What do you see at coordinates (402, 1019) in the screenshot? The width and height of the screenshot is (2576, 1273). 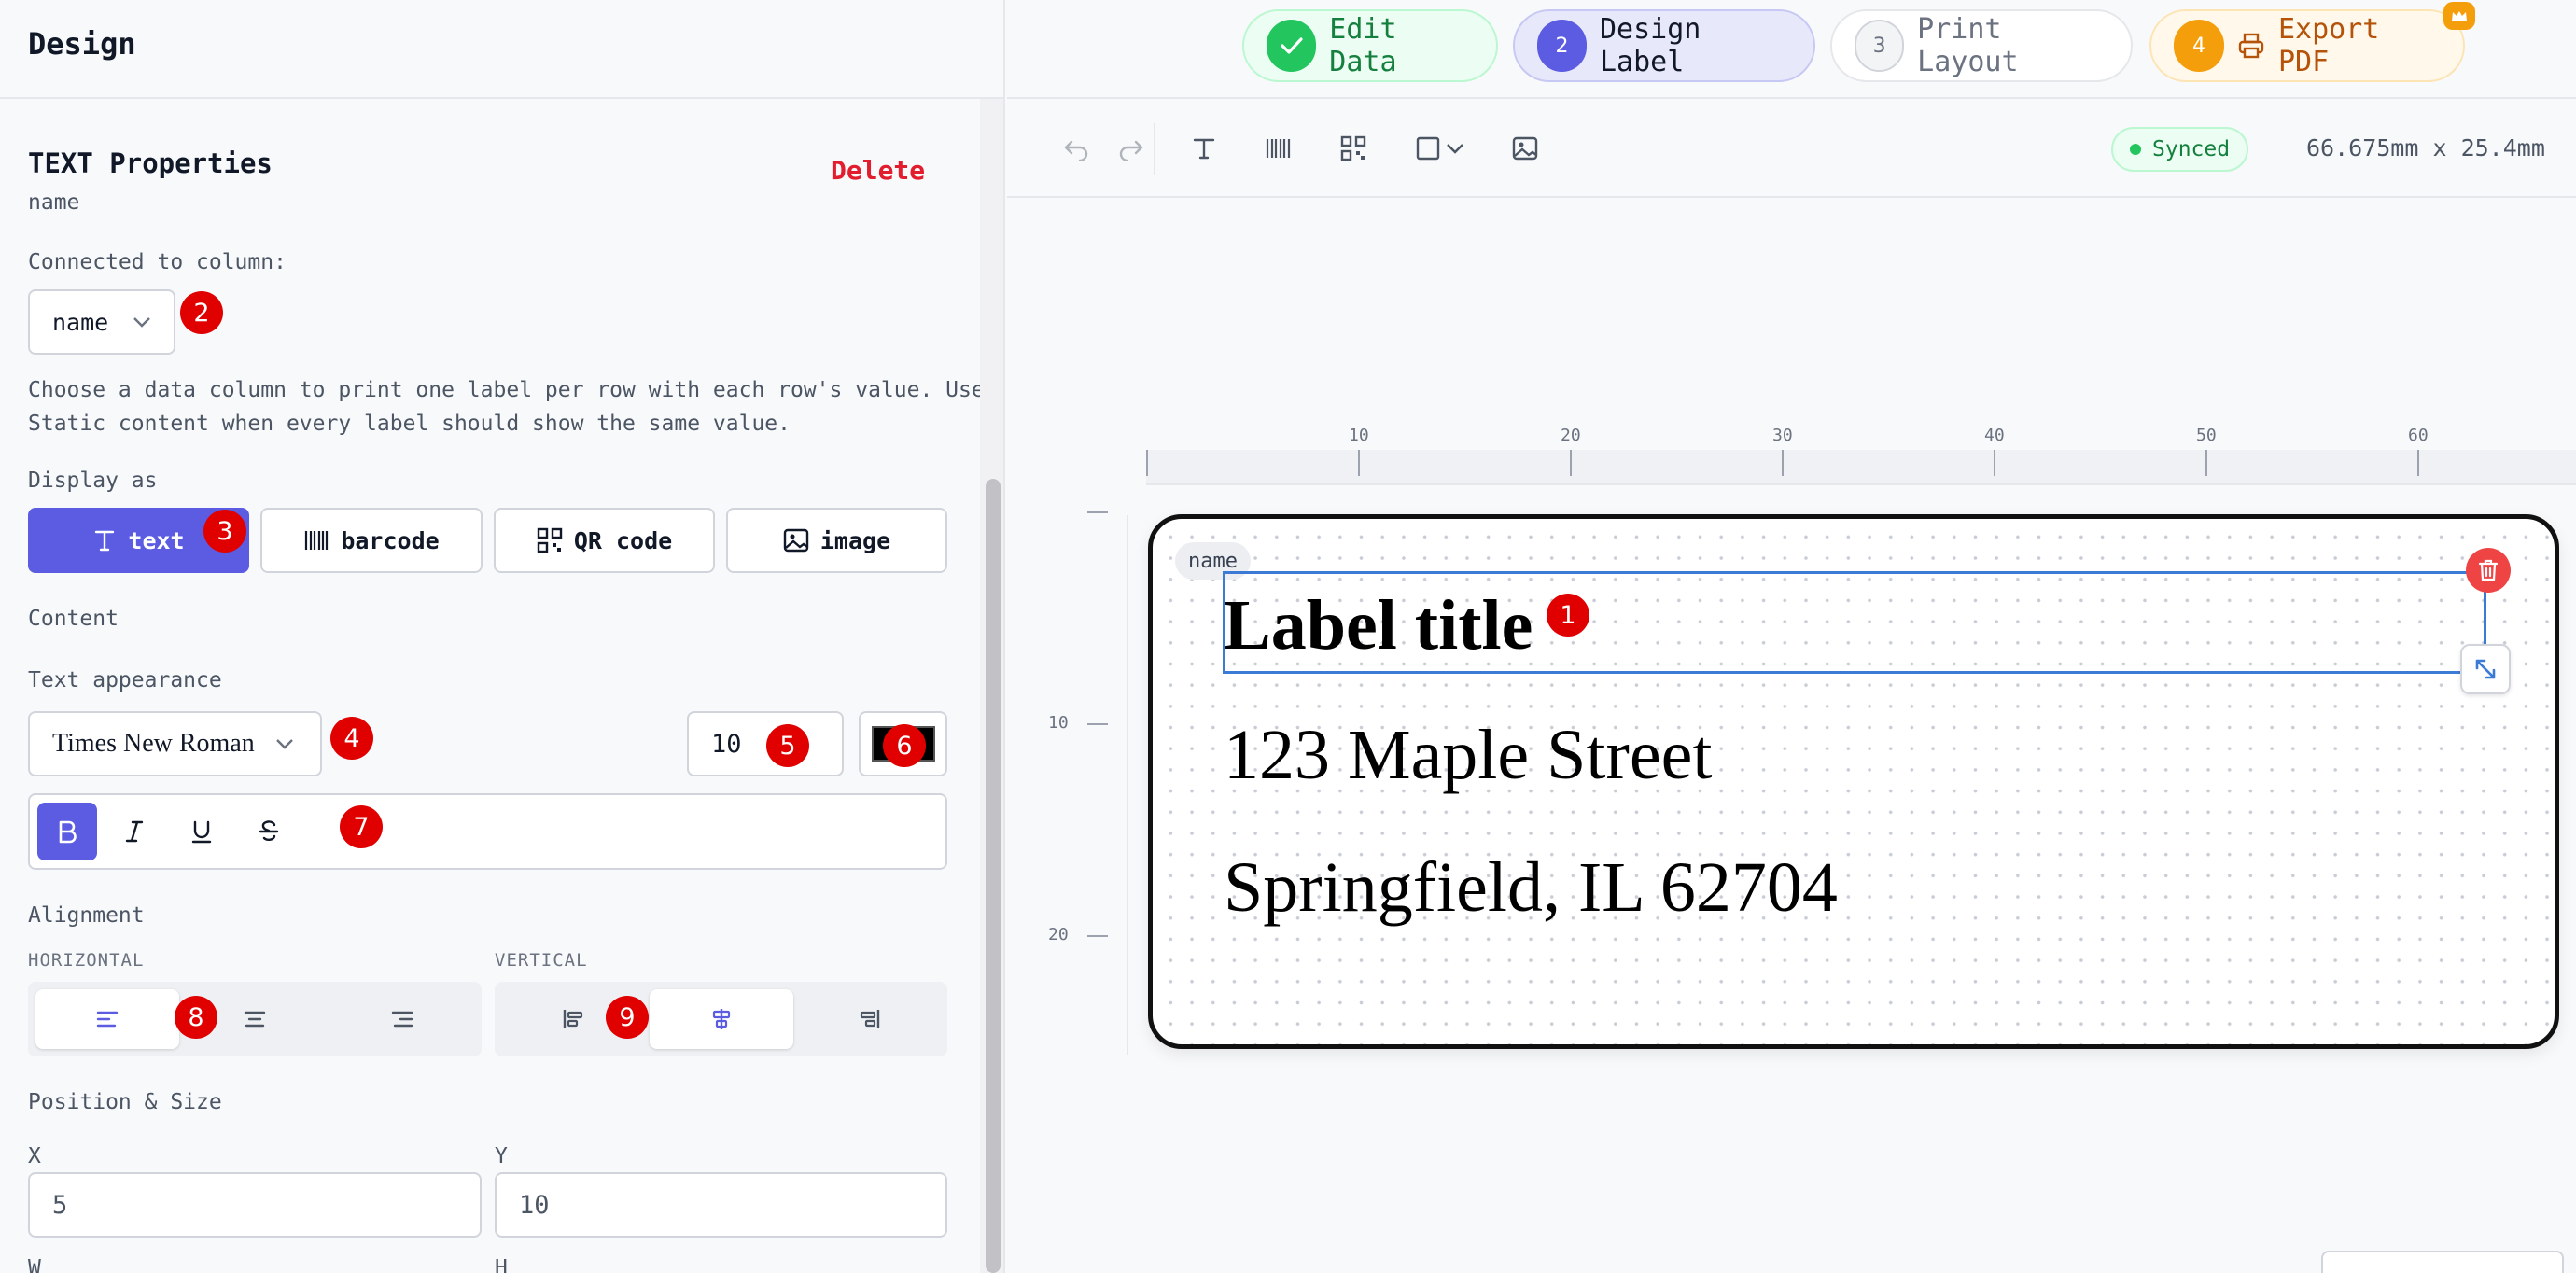 I see `align-right-button` at bounding box center [402, 1019].